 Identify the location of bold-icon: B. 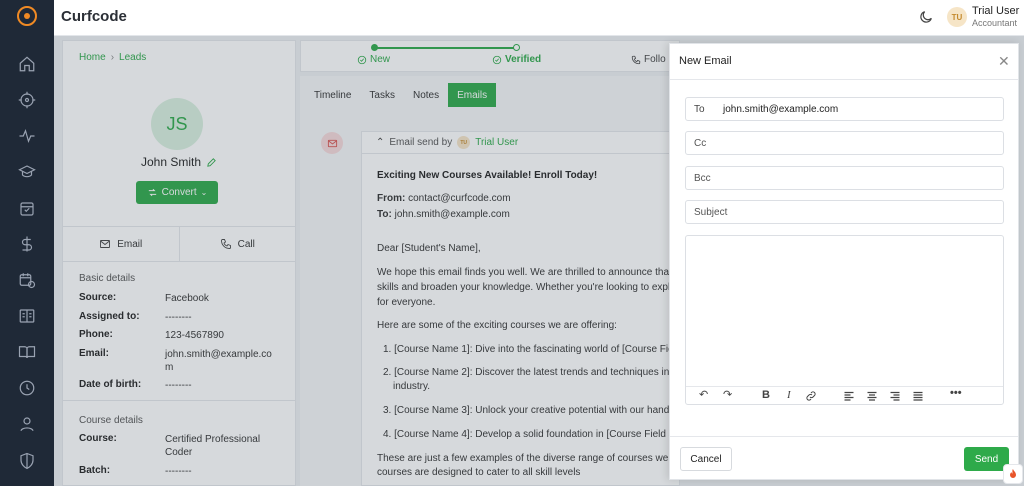
(766, 395).